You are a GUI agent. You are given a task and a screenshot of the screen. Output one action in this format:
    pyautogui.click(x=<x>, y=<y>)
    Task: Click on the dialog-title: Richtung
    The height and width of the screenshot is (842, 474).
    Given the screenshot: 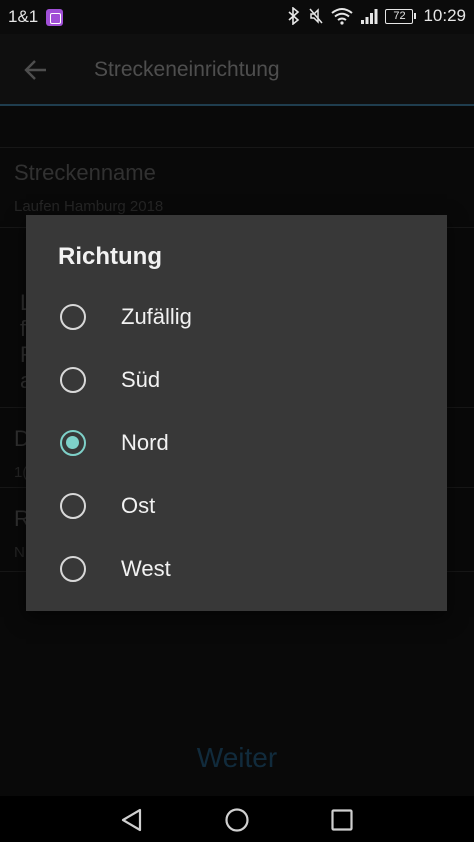 What is the action you would take?
    pyautogui.click(x=110, y=256)
    